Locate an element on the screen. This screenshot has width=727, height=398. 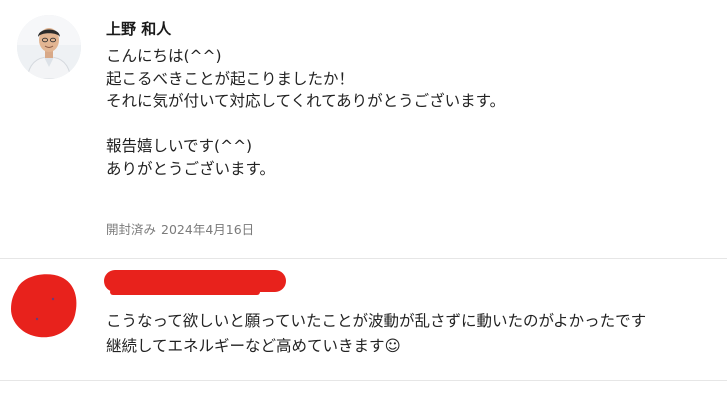
avatar is located at coordinates (49, 47).